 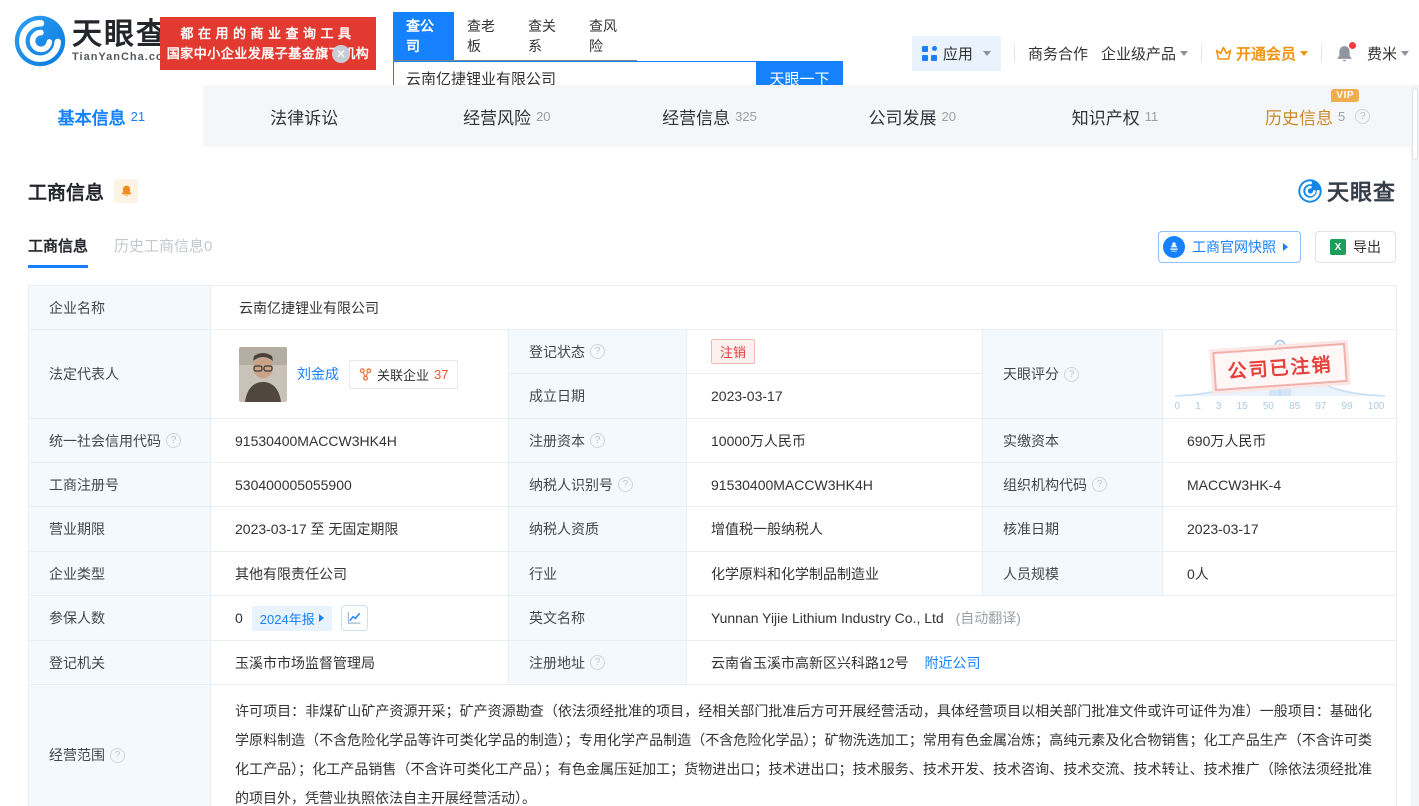 What do you see at coordinates (1229, 247) in the screenshot?
I see `official-snapshot-button: 工商官网快照` at bounding box center [1229, 247].